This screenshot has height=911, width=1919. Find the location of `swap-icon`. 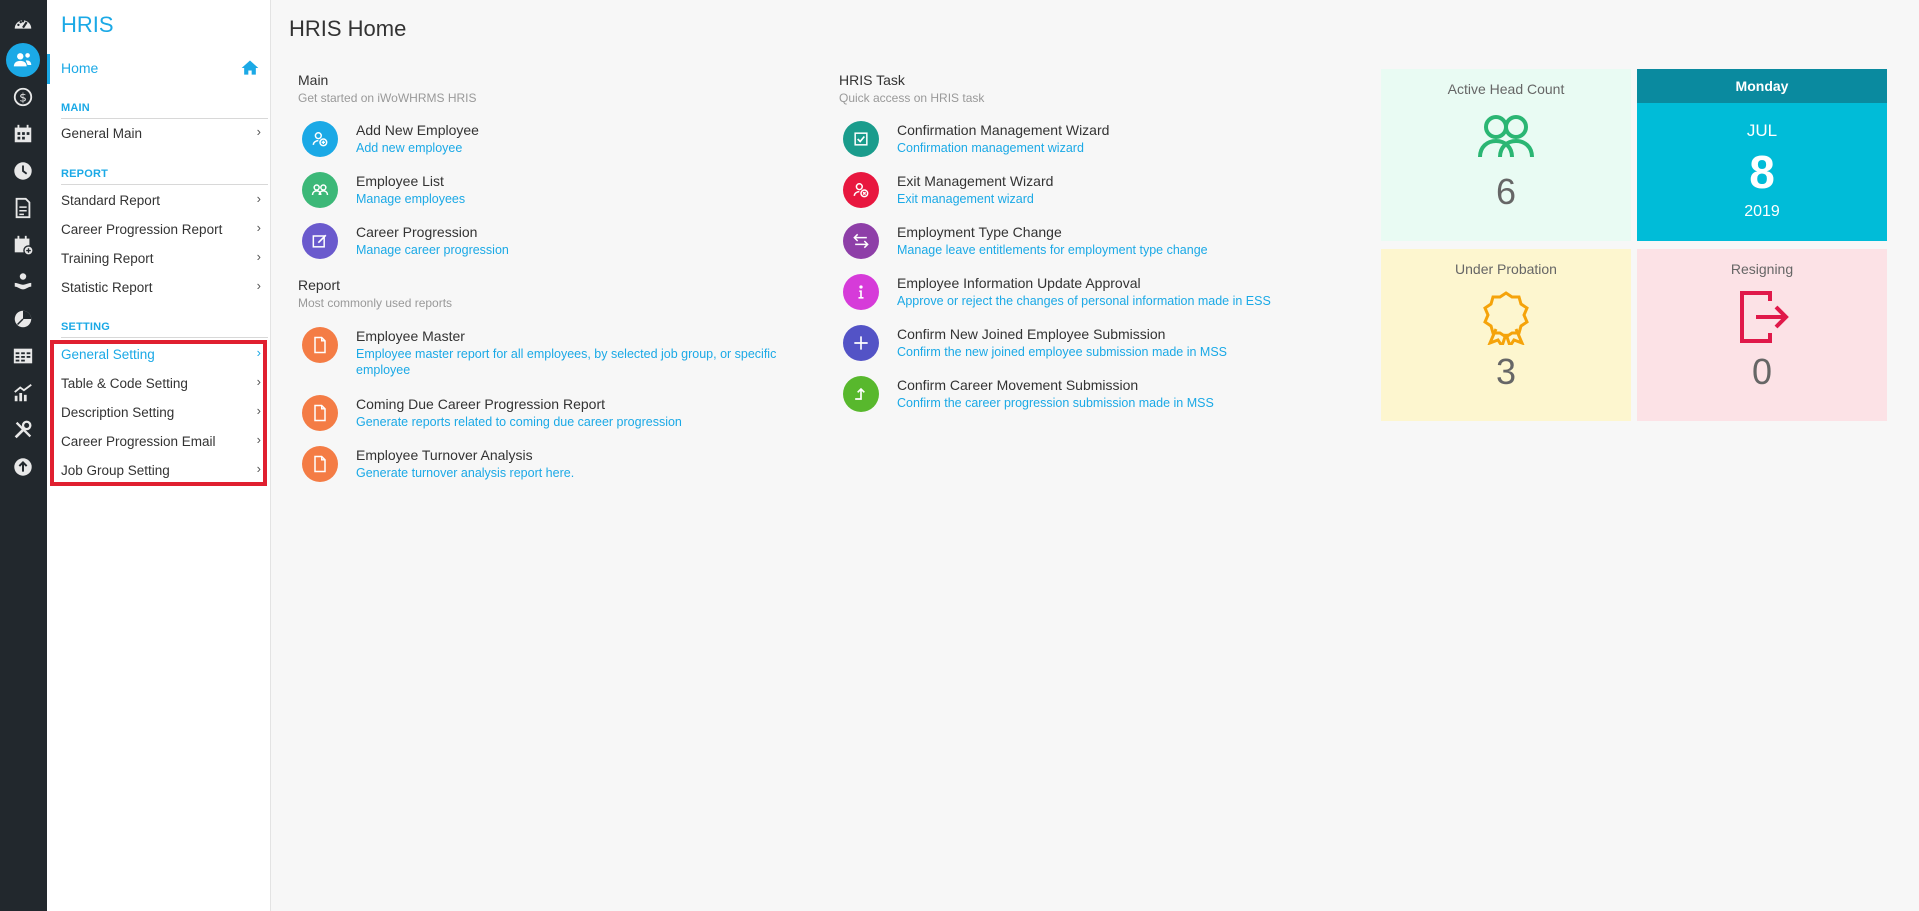

swap-icon is located at coordinates (861, 241).